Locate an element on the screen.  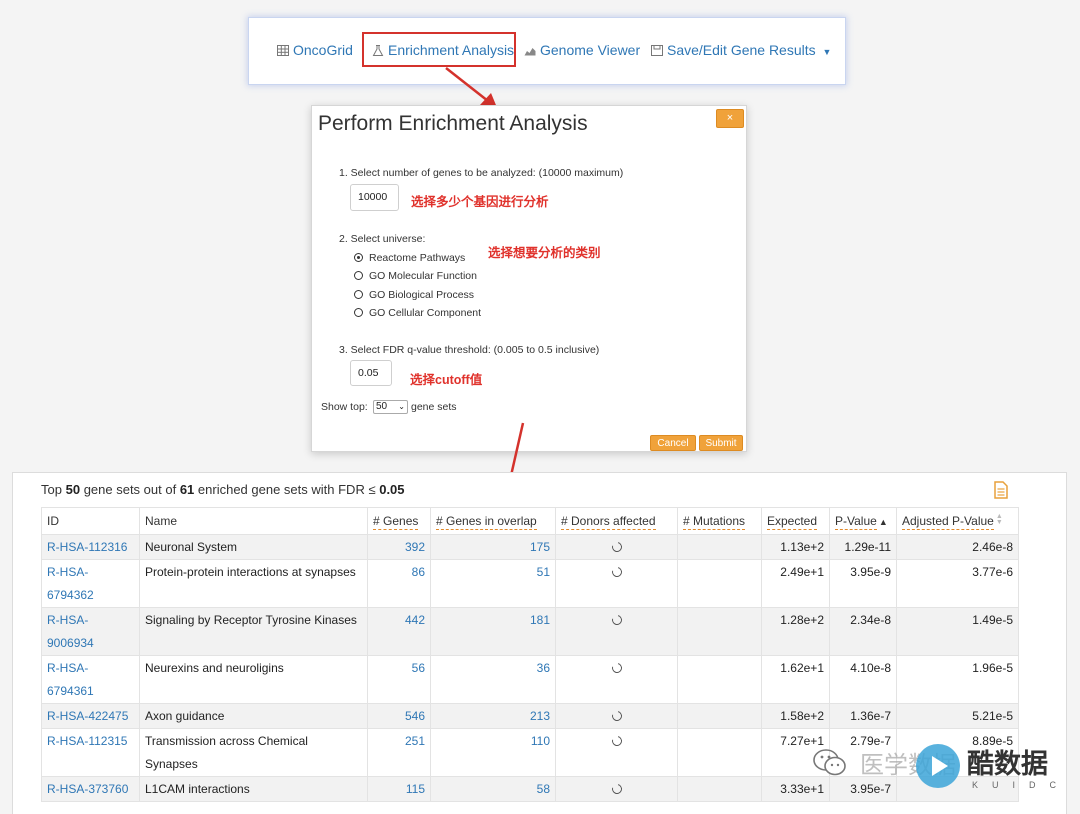
gene-set-name: Neurexins and neuroligins is located at coordinates (253, 679).